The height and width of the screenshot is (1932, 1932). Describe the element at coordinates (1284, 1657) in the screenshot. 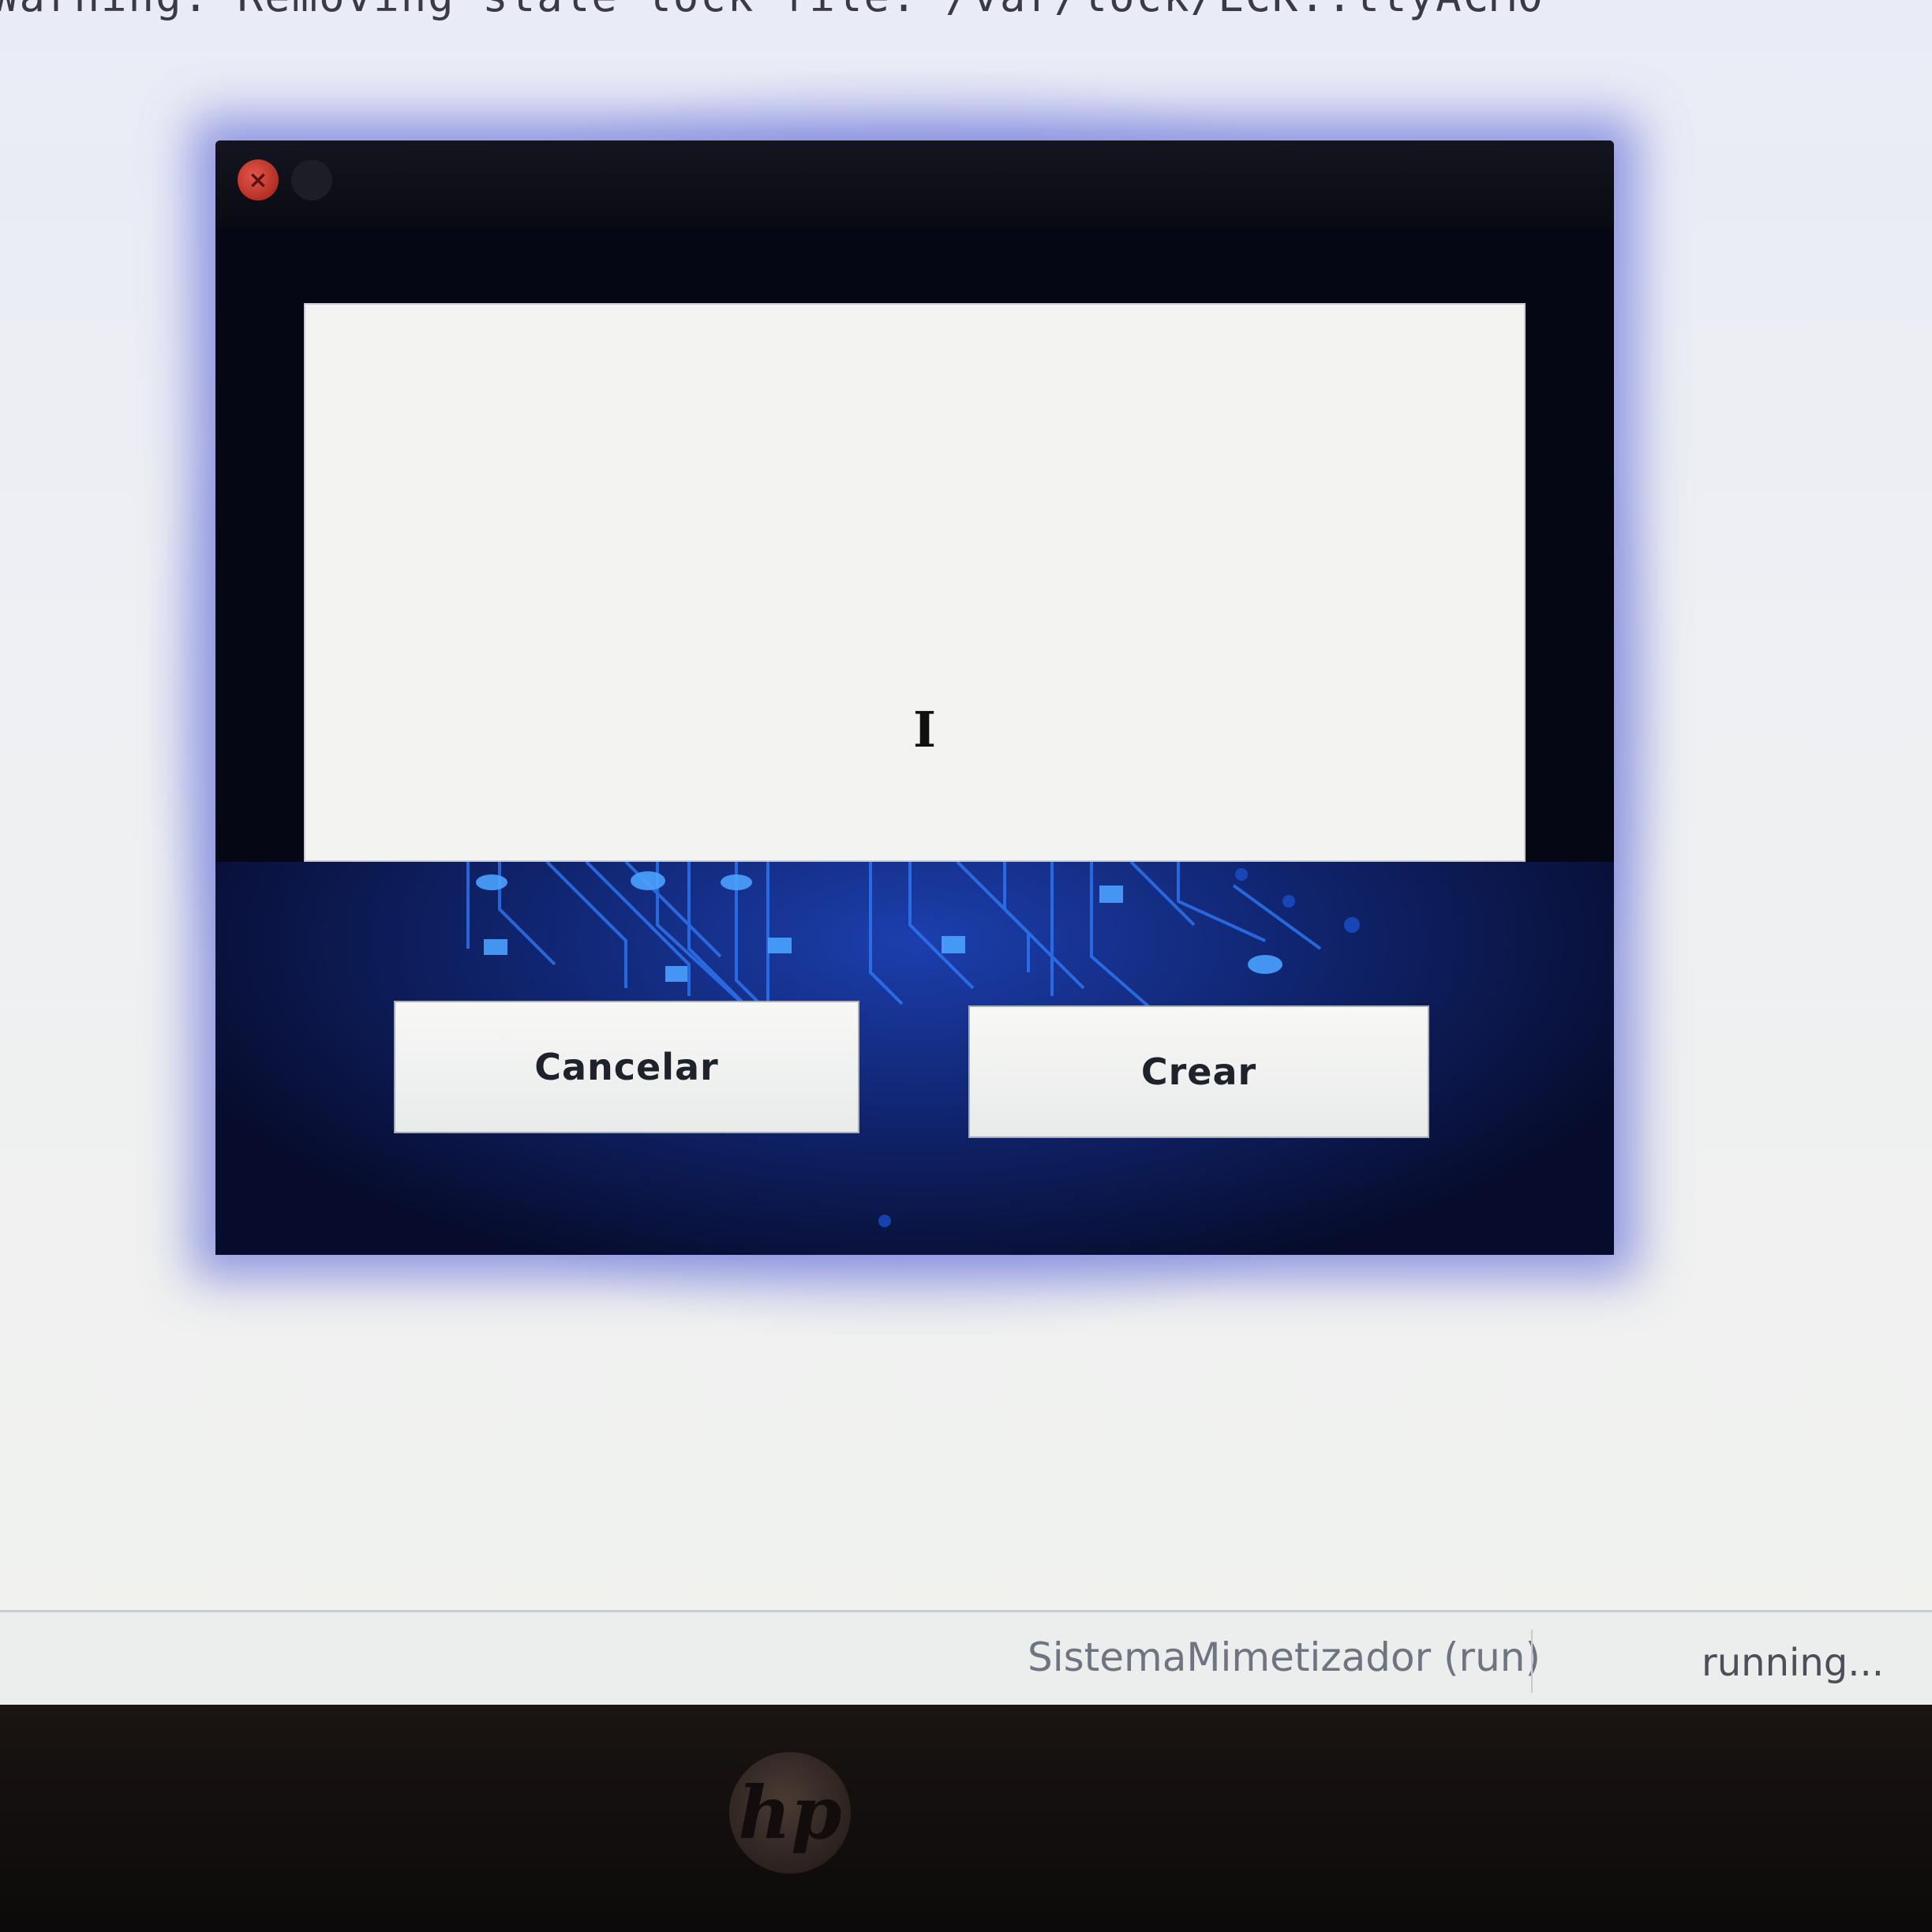

I see `running-task-label: SistemaMimetizador (run)` at that location.